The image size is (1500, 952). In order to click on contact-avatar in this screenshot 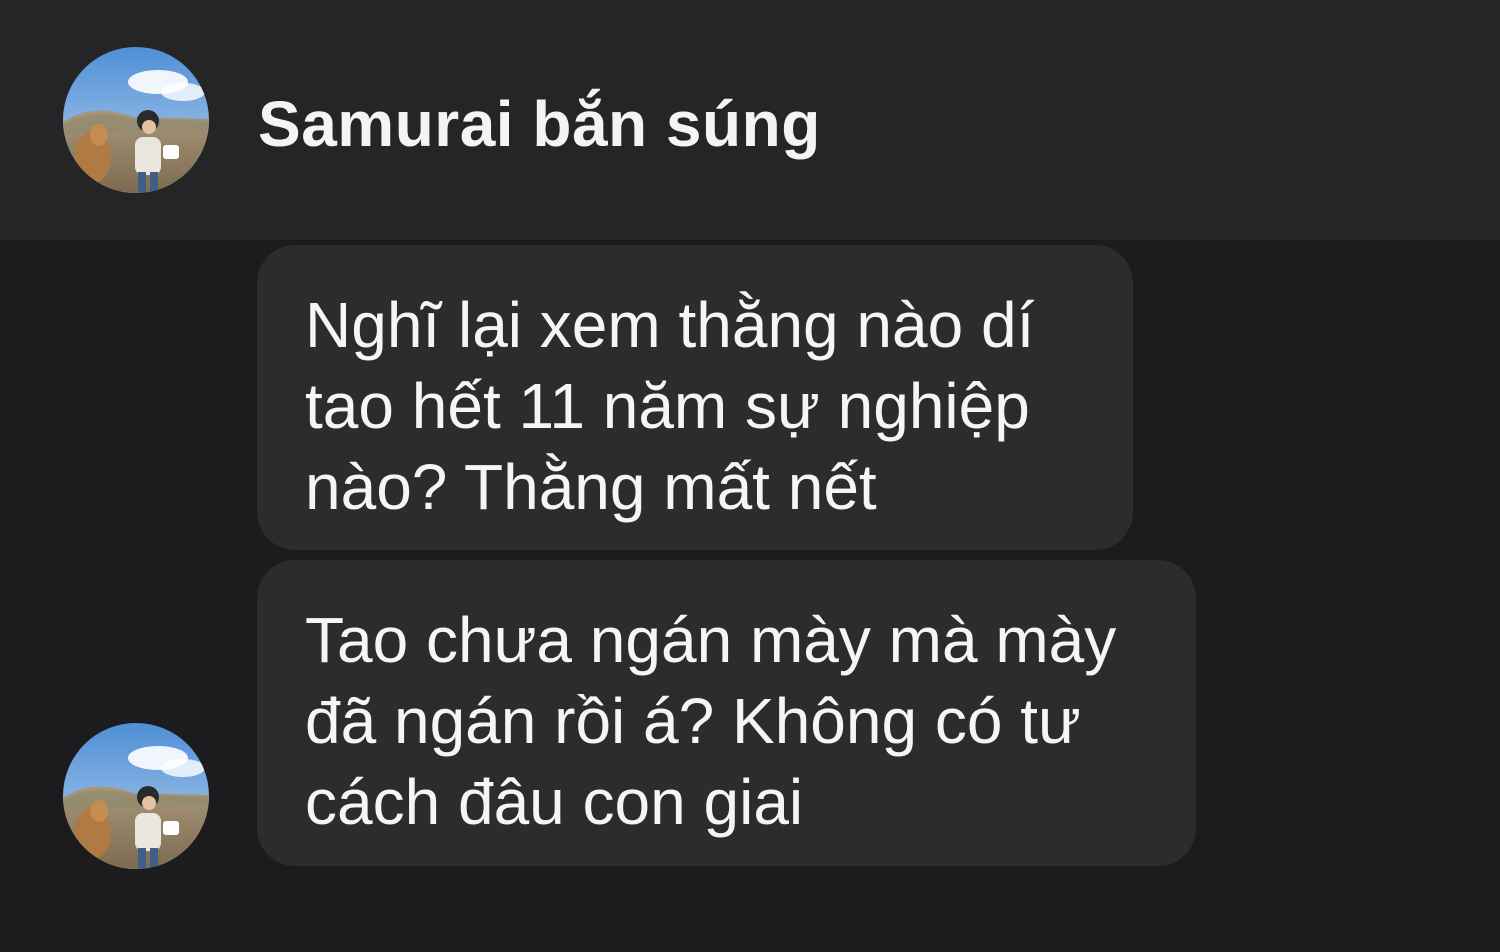, I will do `click(136, 120)`.